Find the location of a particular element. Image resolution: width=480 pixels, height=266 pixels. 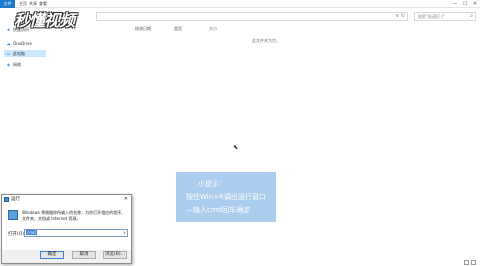

minimize-button: — is located at coordinates (455, 4).